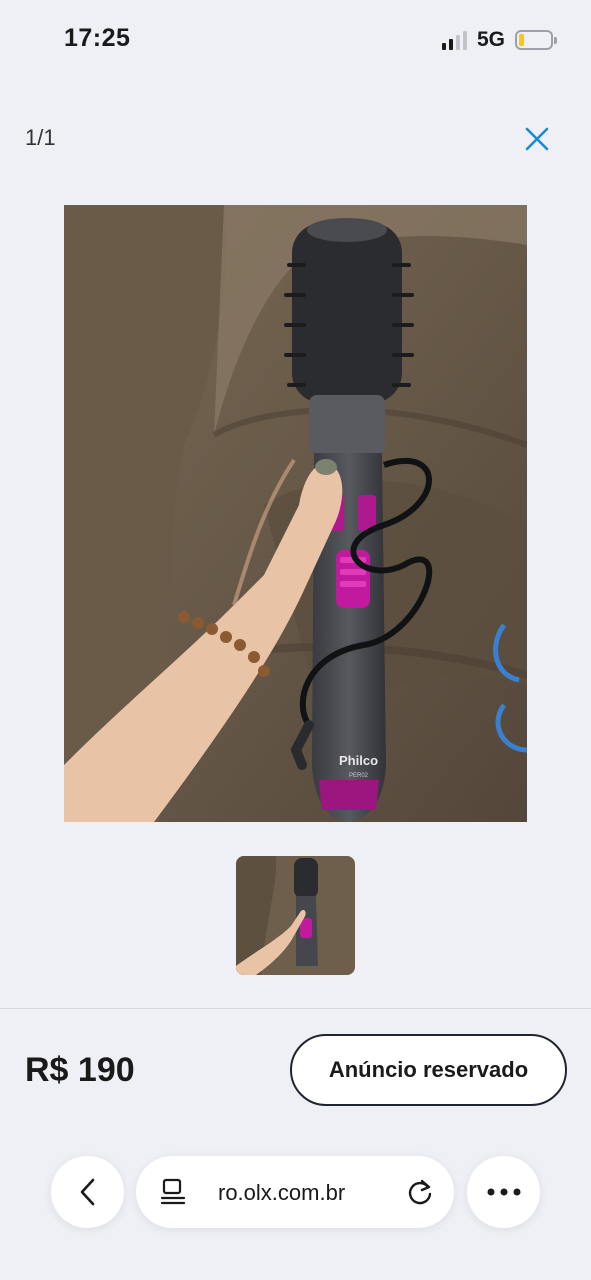 The image size is (591, 1280). I want to click on back-button, so click(87, 1192).